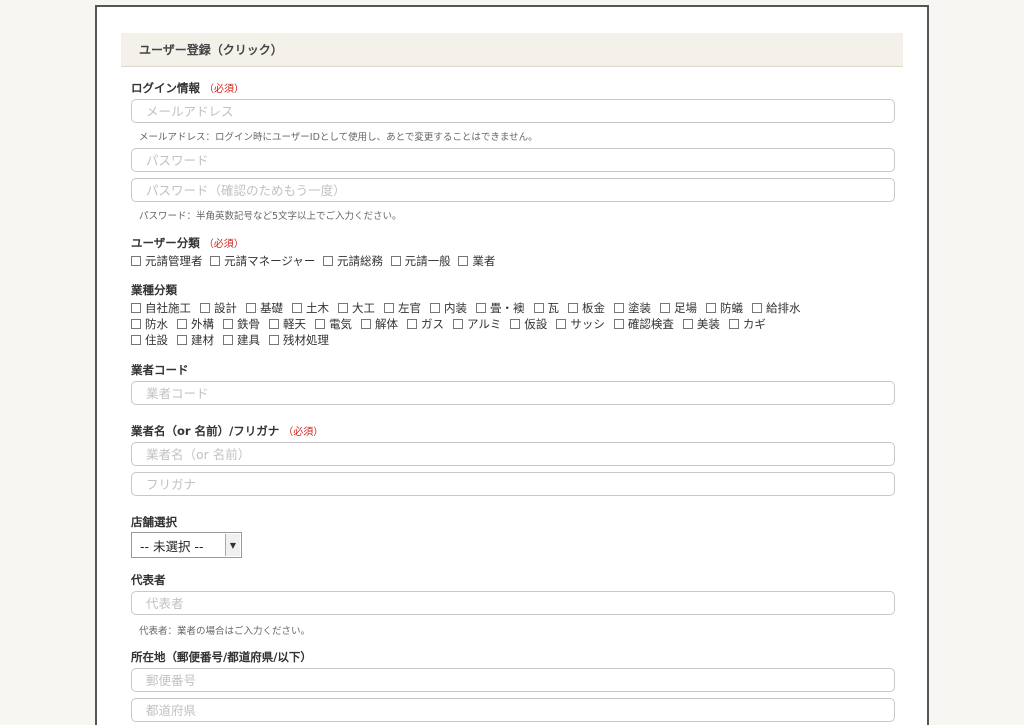 The image size is (1024, 725). I want to click on trade-option: 基礎, so click(264, 308).